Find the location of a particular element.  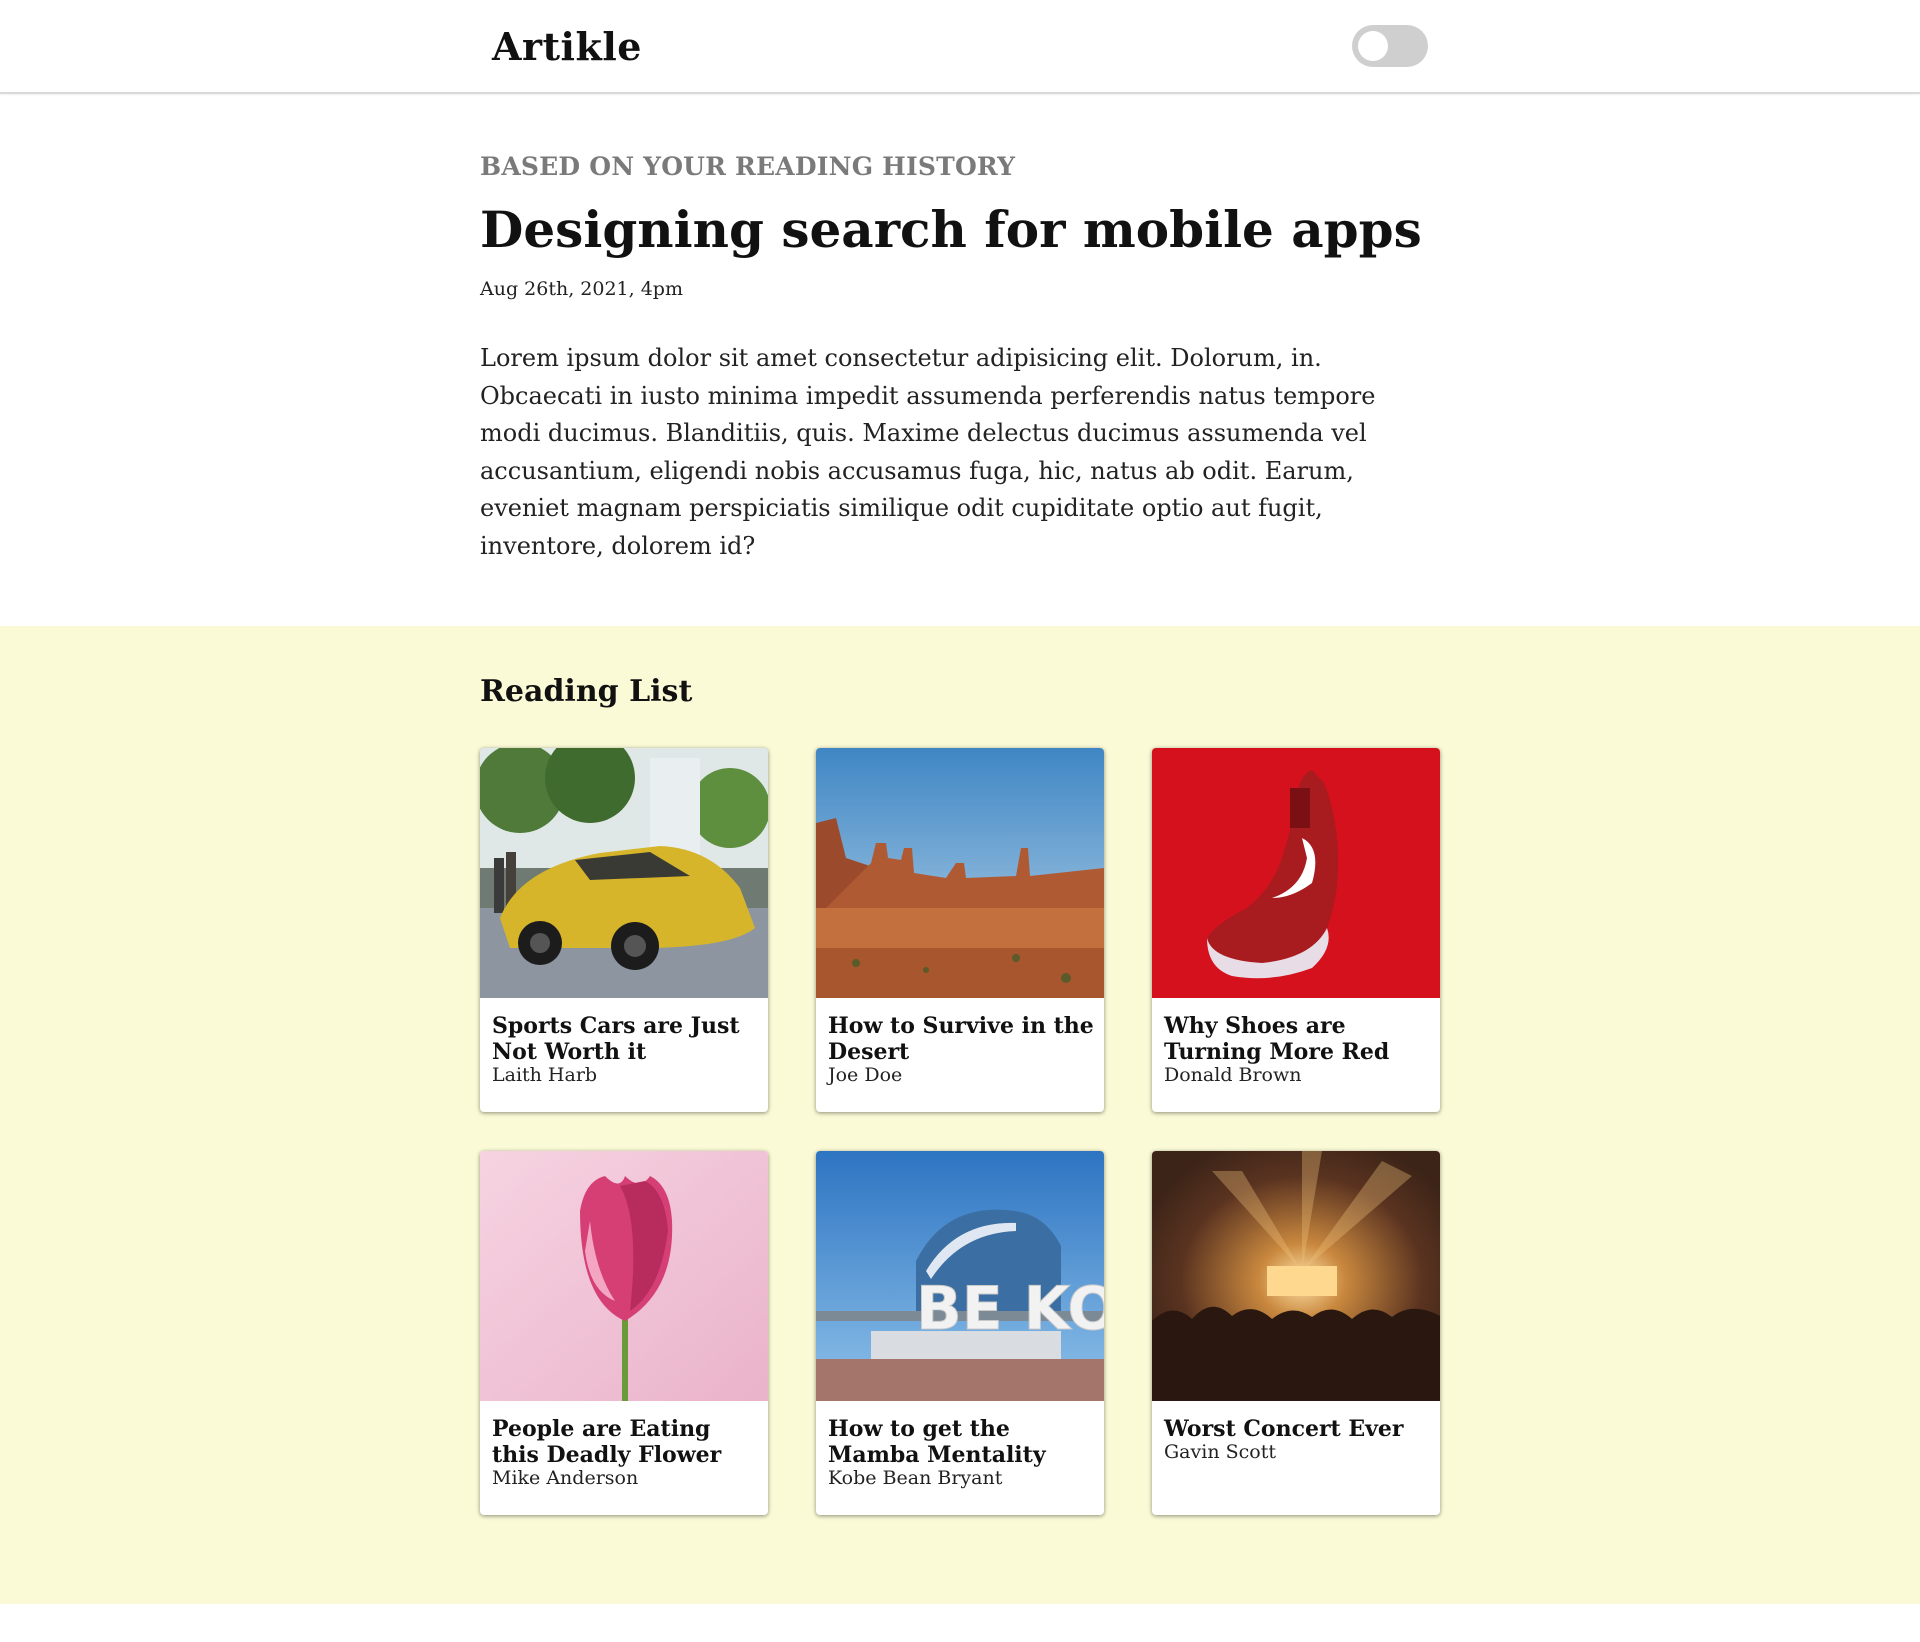

site-logo: Artikle is located at coordinates (567, 46).